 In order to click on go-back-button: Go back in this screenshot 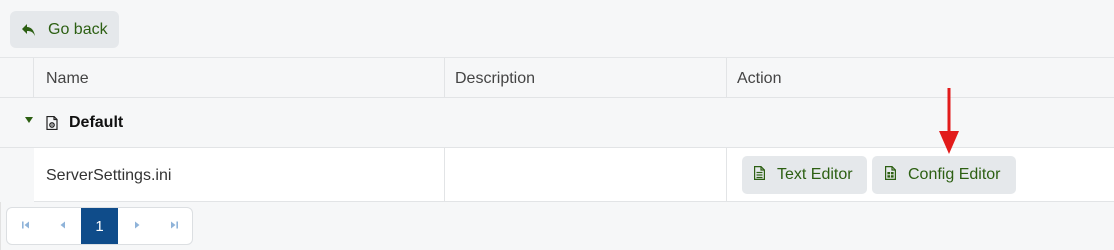, I will do `click(64, 29)`.